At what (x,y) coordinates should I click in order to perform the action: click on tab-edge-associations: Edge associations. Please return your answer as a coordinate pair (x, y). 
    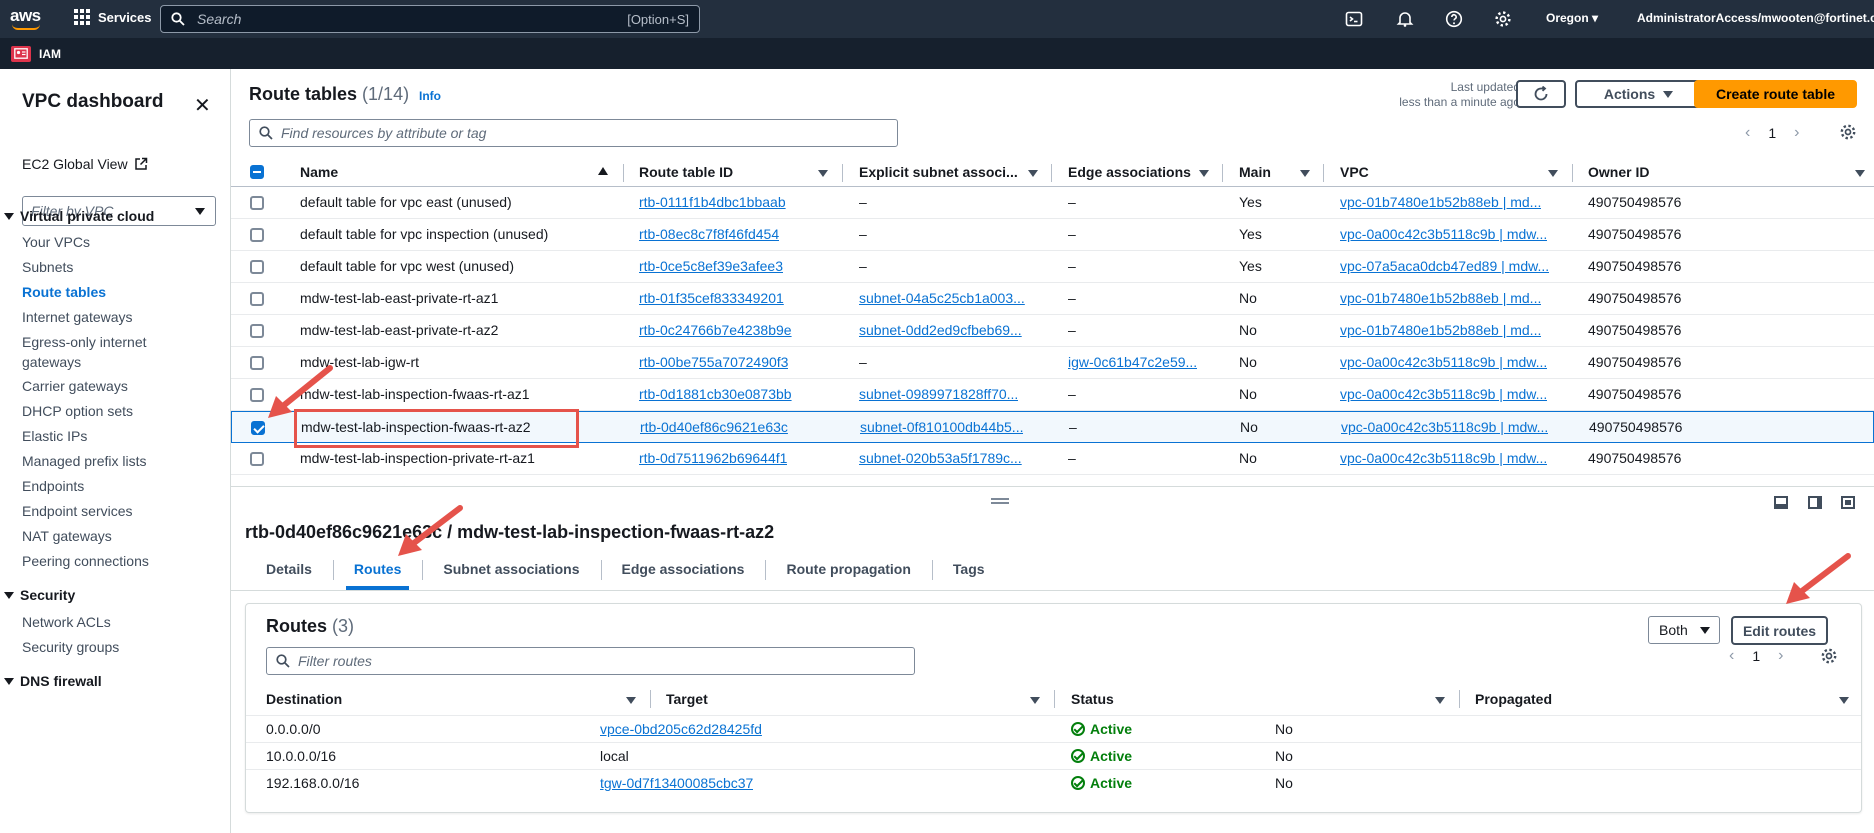
    Looking at the image, I should click on (683, 573).